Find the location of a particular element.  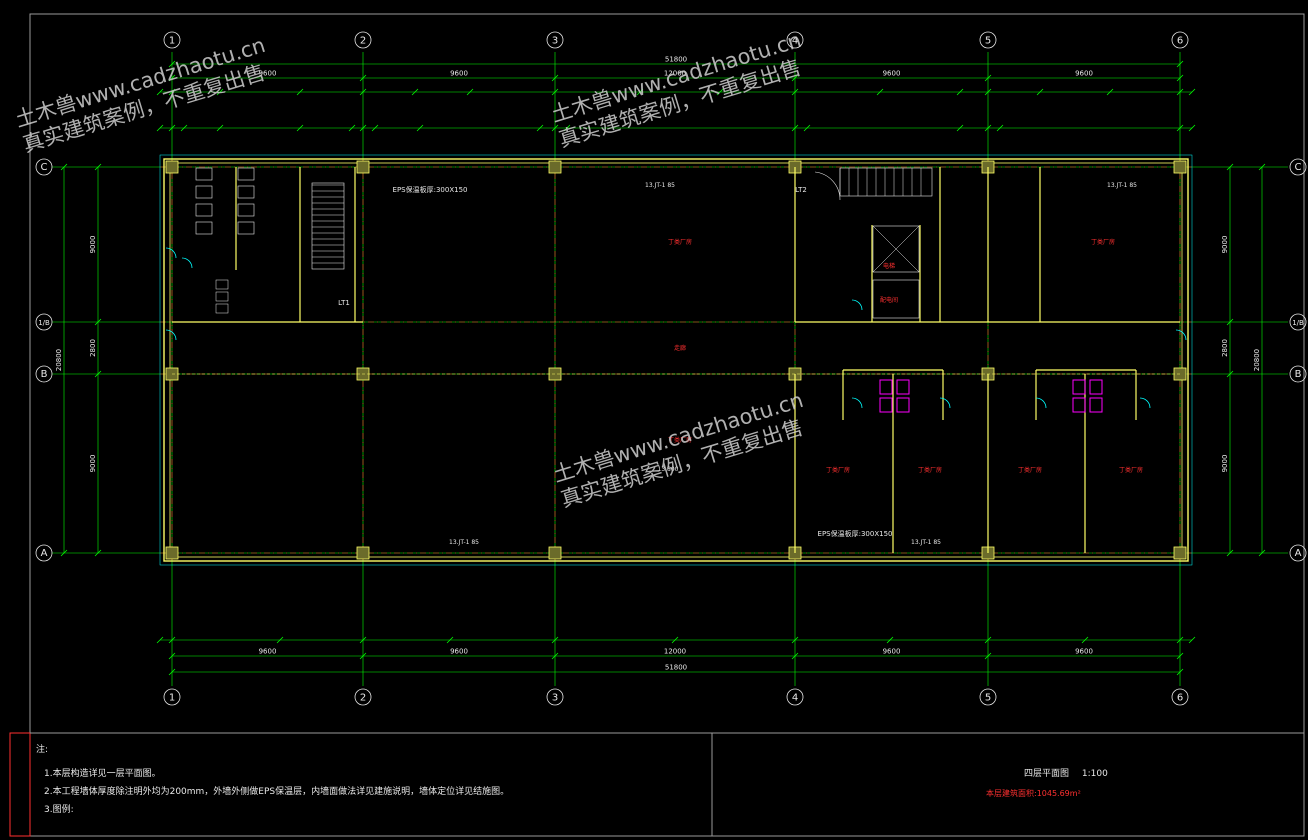

label-lt2: LT2 is located at coordinates (801, 190).